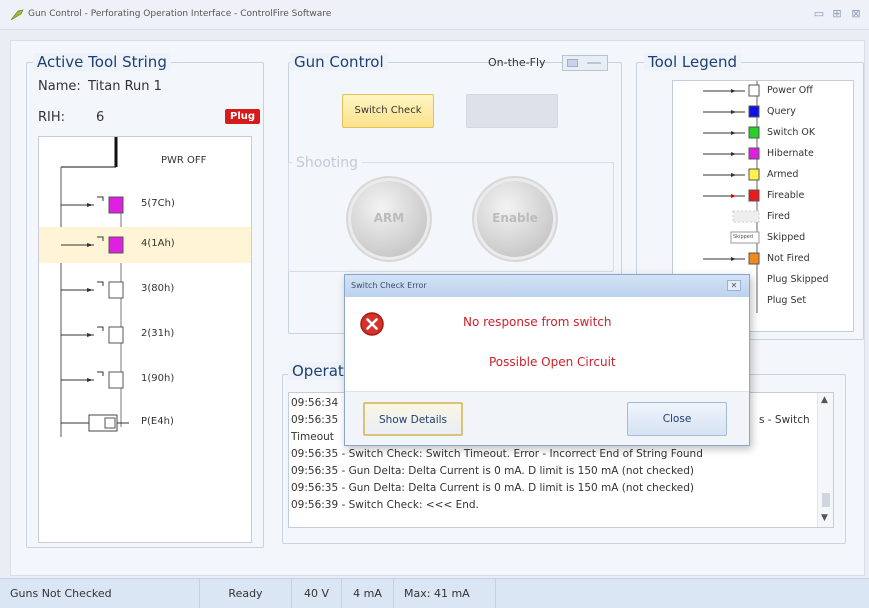 Image resolution: width=869 pixels, height=608 pixels. I want to click on legend-label: Hibernate, so click(790, 153).